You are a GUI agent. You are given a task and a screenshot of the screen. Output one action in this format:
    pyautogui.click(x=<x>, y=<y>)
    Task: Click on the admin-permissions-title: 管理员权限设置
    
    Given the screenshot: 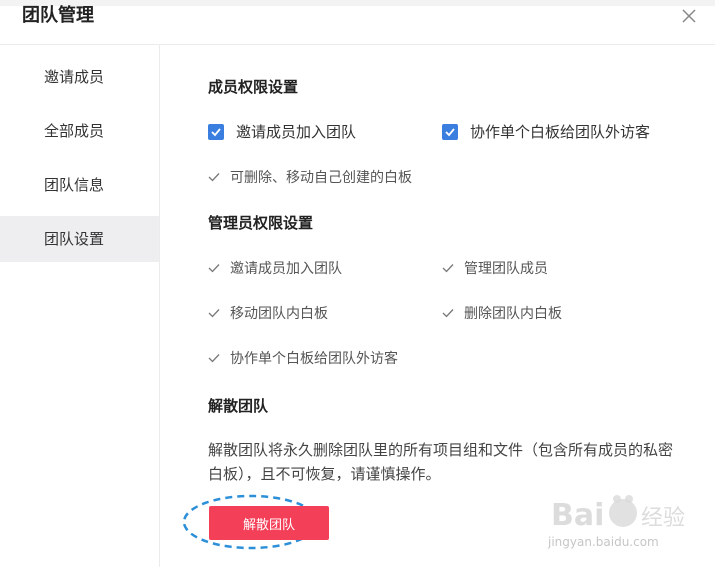 What is the action you would take?
    pyautogui.click(x=261, y=223)
    